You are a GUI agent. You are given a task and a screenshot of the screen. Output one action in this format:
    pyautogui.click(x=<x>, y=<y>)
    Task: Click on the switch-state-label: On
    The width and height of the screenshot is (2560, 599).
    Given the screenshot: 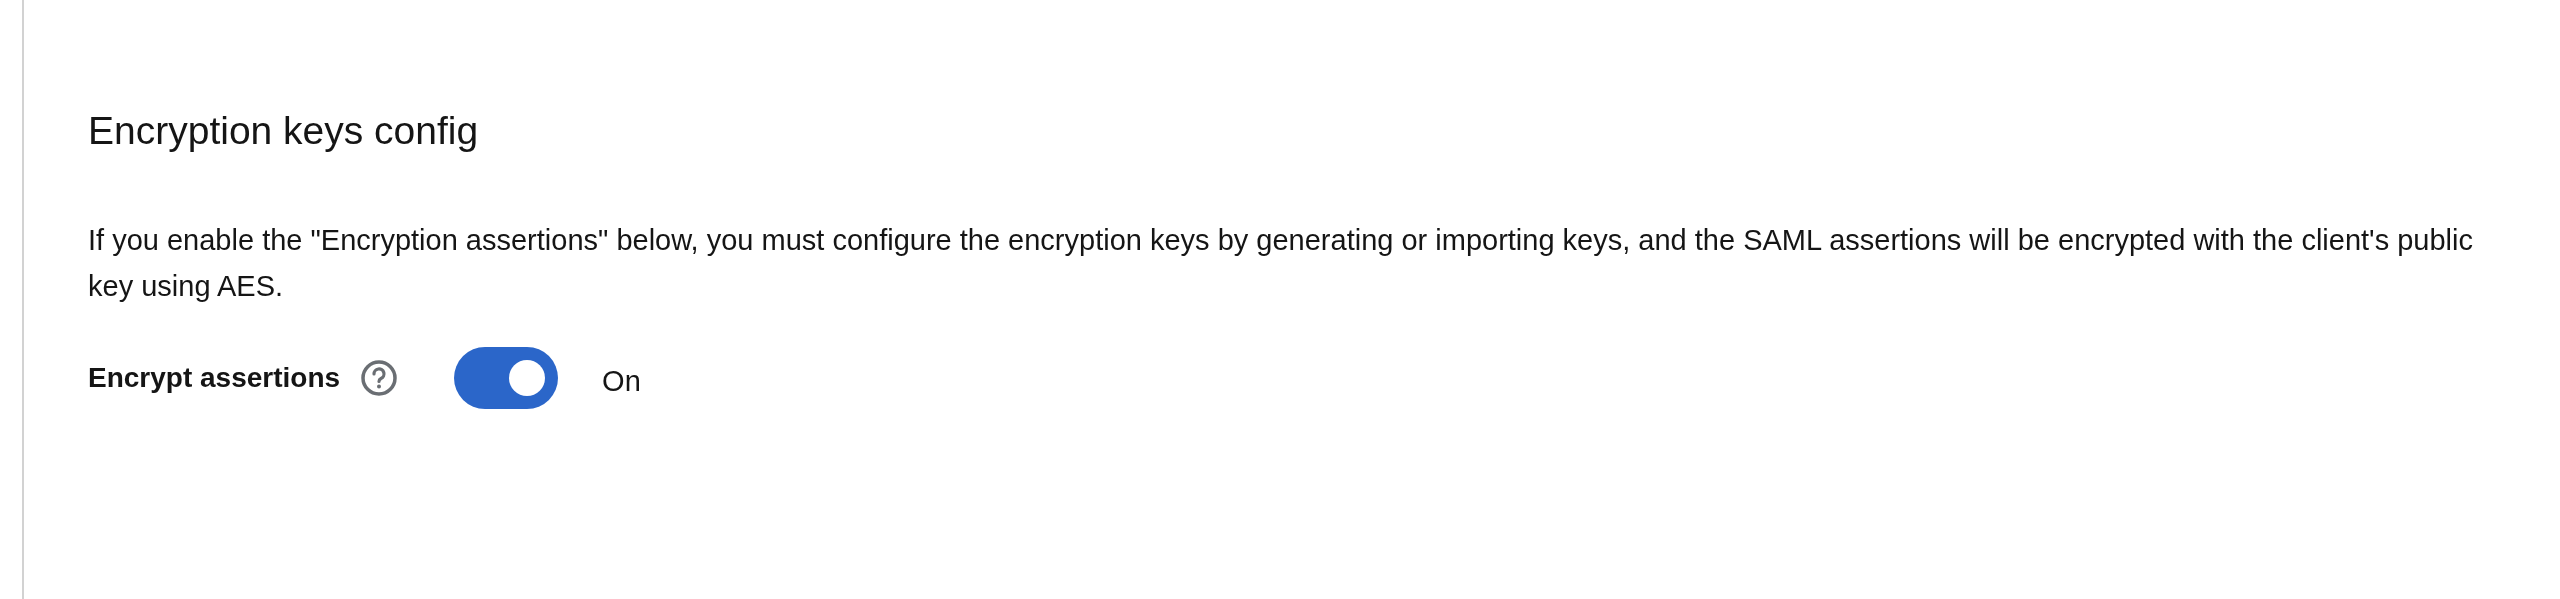 What is the action you would take?
    pyautogui.click(x=621, y=381)
    